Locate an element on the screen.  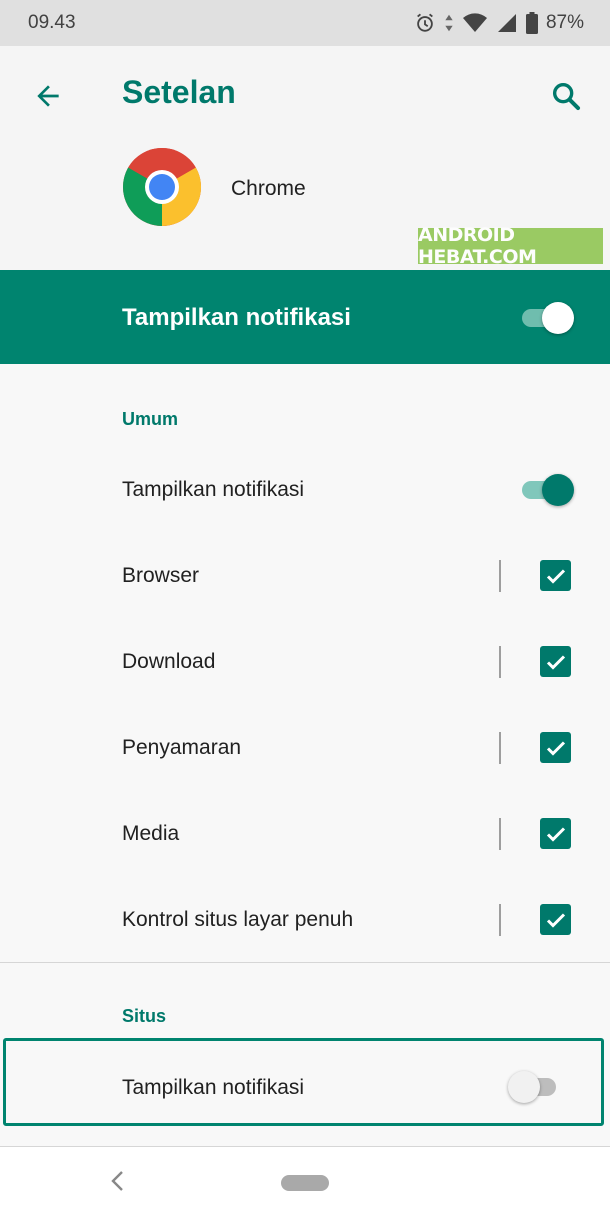
nav-home-pill-icon is located at coordinates (305, 1183).